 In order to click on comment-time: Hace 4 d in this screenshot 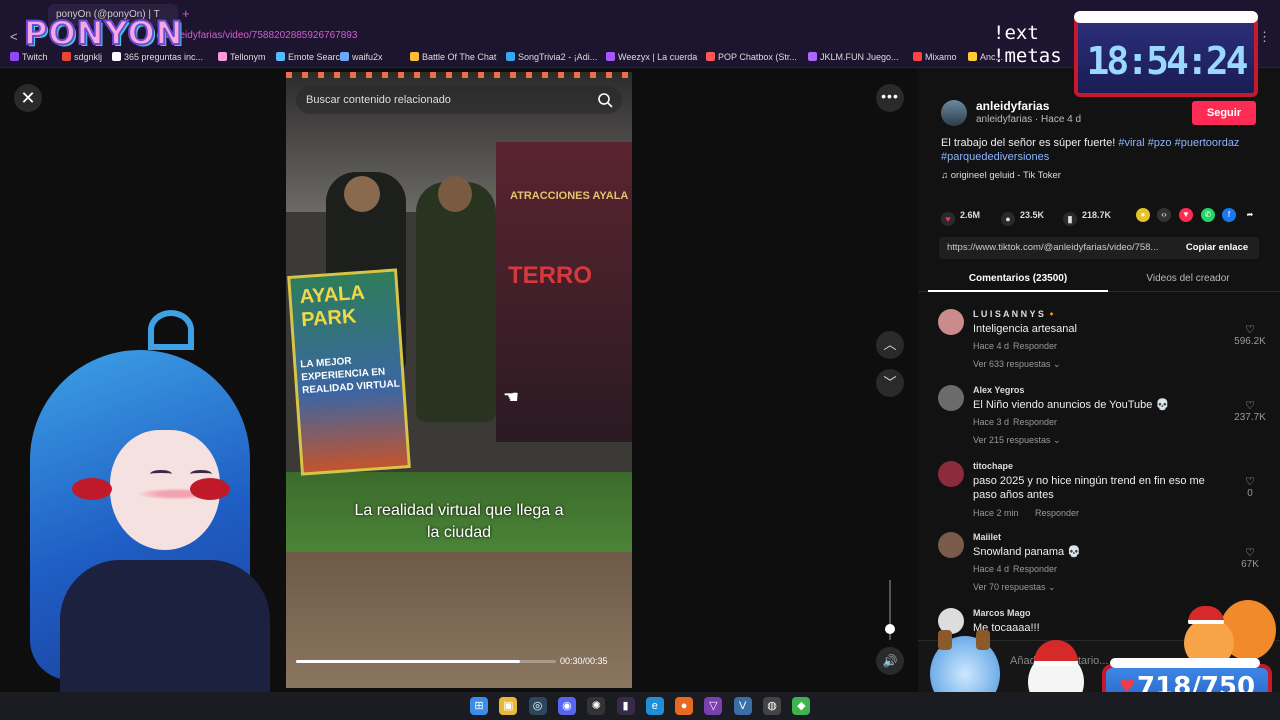, I will do `click(991, 346)`.